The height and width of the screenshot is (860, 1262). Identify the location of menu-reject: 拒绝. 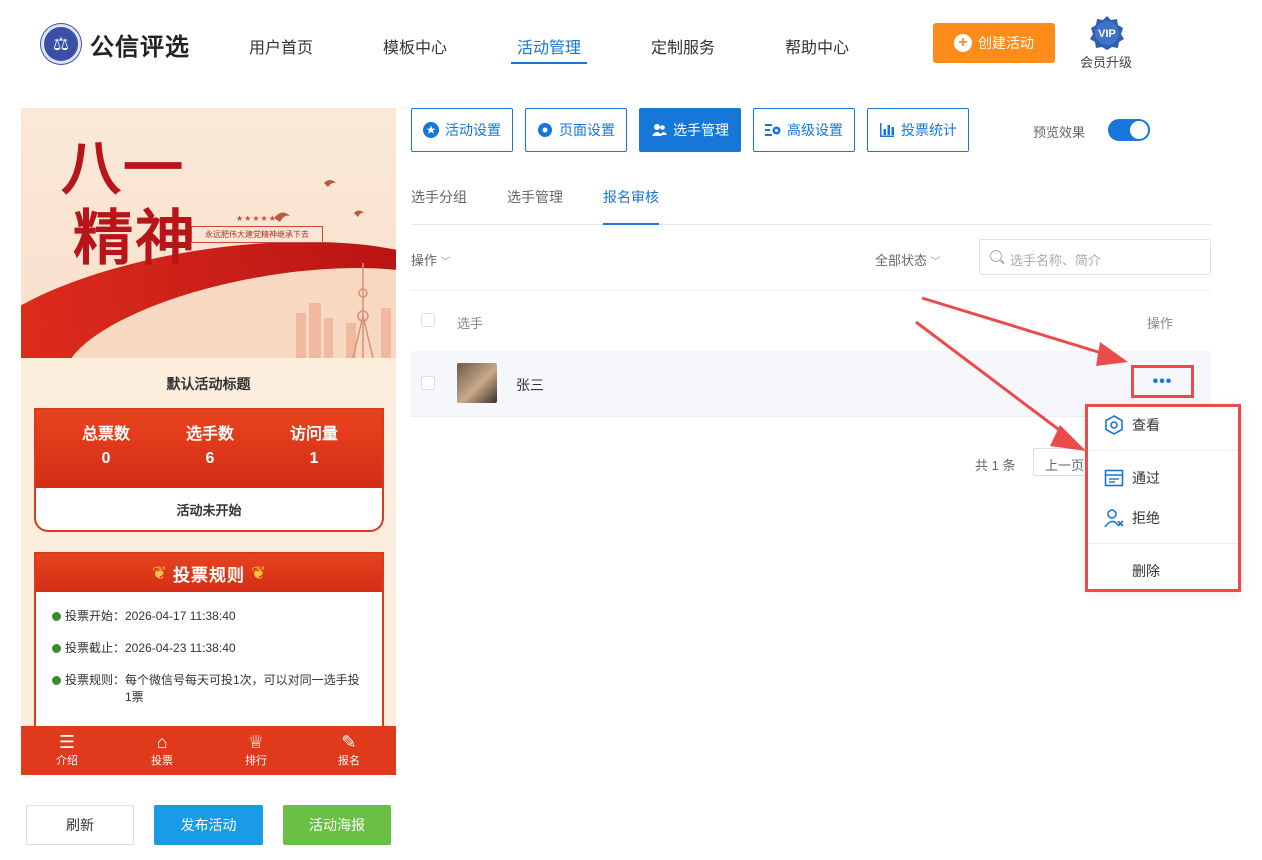
(1132, 518).